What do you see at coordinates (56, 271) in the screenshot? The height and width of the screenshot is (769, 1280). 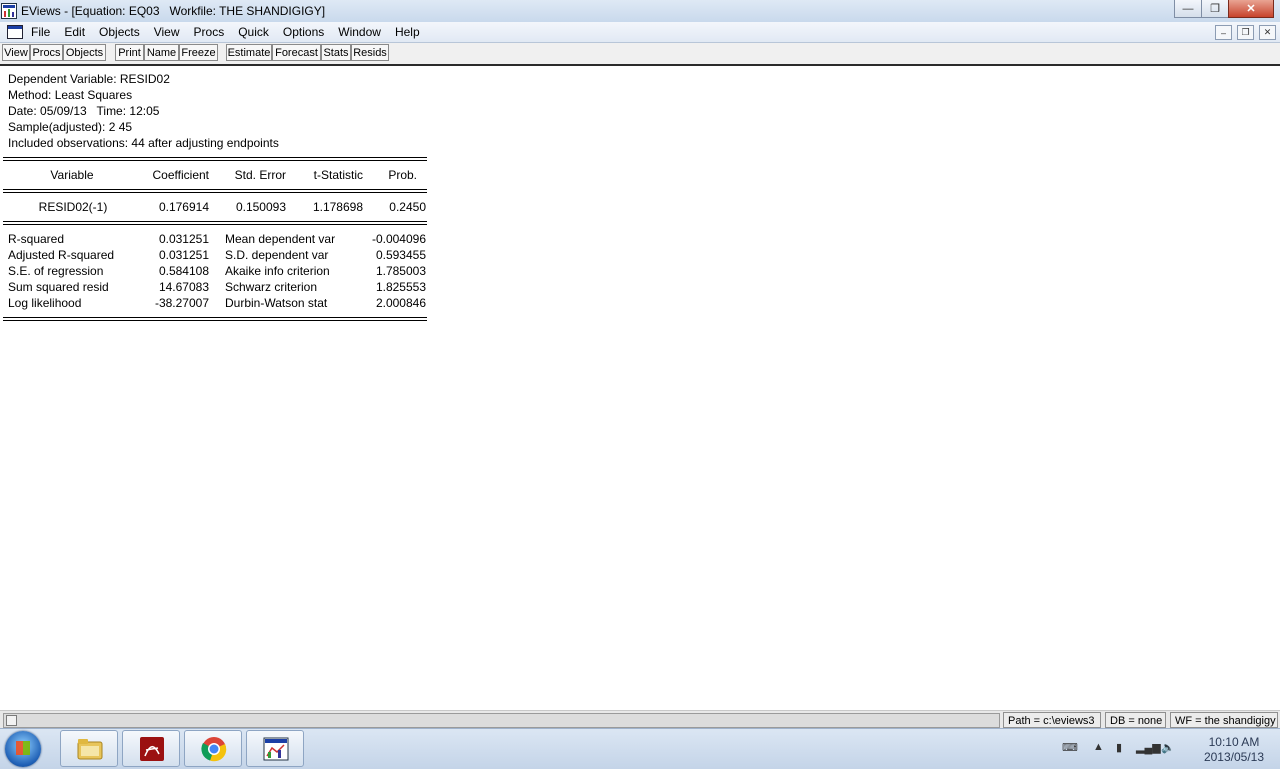 I see `stat-label: S.E. of regression` at bounding box center [56, 271].